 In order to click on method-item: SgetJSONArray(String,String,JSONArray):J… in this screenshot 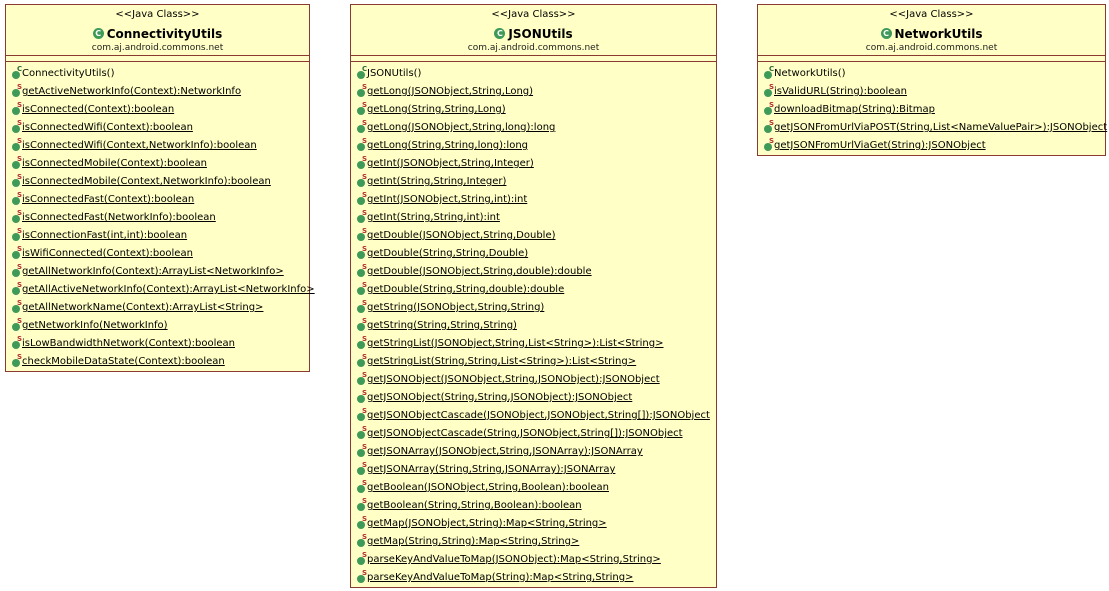, I will do `click(536, 467)`.